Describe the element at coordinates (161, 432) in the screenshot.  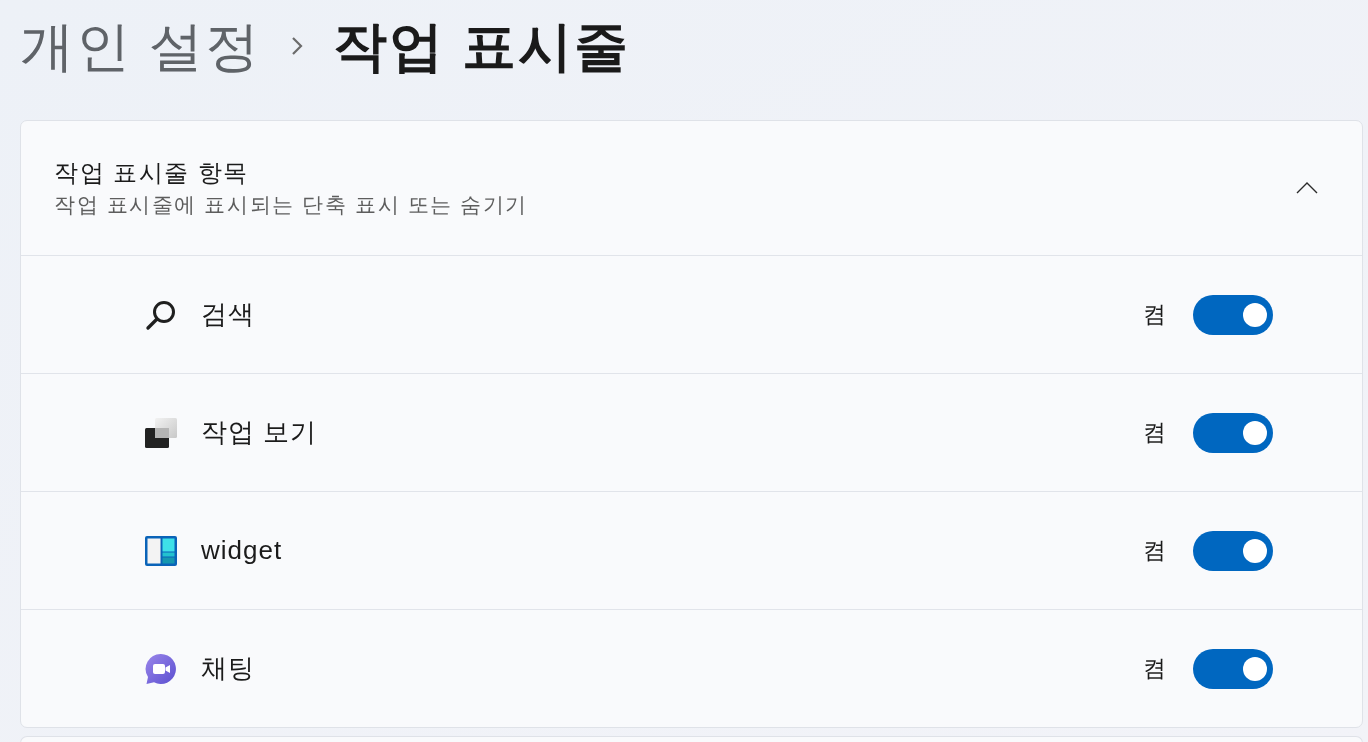
I see `overlapping-squares-icon` at that location.